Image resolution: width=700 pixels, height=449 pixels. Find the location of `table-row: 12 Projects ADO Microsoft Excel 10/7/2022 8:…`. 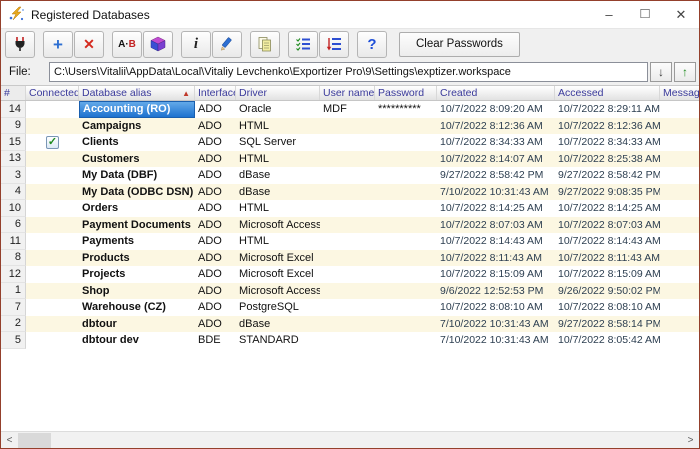

table-row: 12 Projects ADO Microsoft Excel 10/7/2022 8:… is located at coordinates (350, 274).